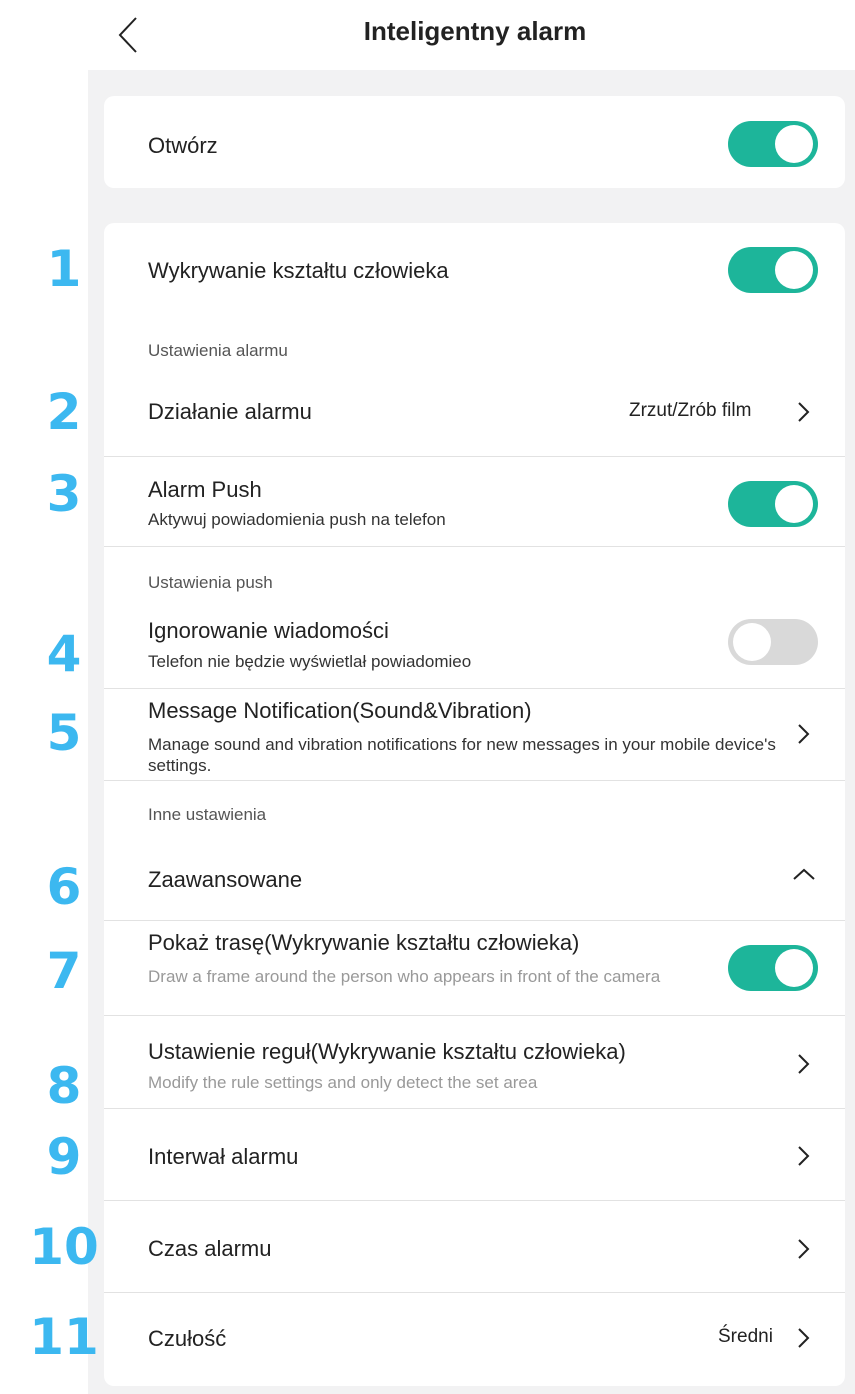 Image resolution: width=855 pixels, height=1394 pixels. What do you see at coordinates (64, 733) in the screenshot?
I see `annotation-number-5: 5` at bounding box center [64, 733].